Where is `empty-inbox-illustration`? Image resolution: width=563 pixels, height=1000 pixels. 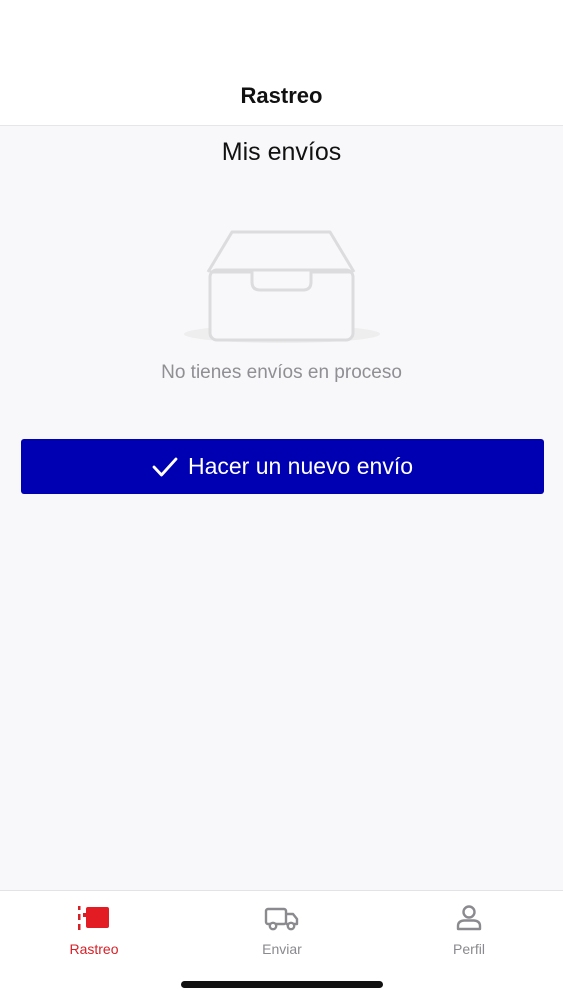 empty-inbox-illustration is located at coordinates (282, 291).